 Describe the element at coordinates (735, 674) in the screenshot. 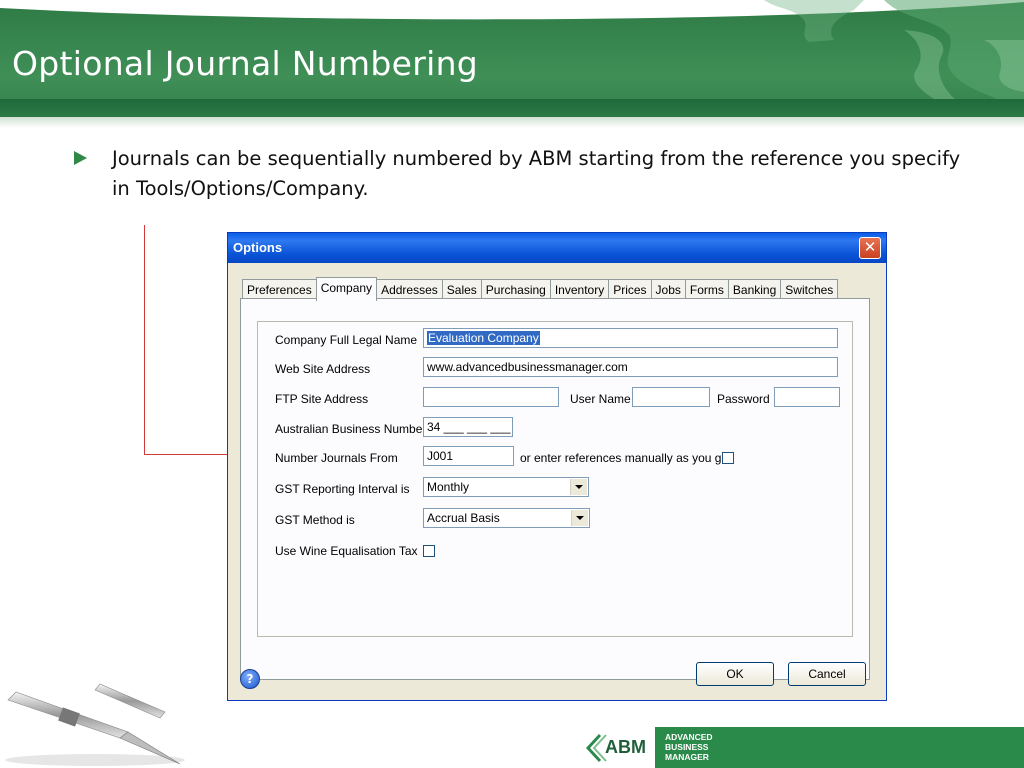

I see `ok-button: OK` at that location.